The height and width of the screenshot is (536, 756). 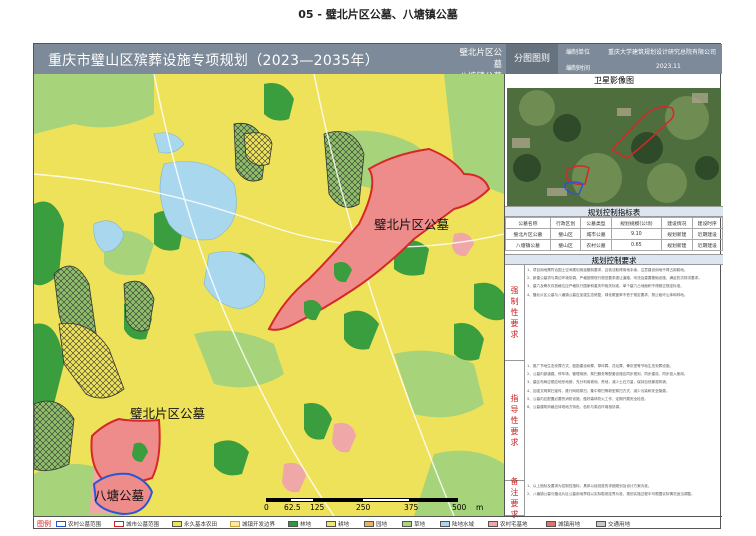 I want to click on requirement-item: 5、公墓内应配置必要的消防设施，做好森林防火工作，定期开展安全检查。, so click(x=587, y=398).